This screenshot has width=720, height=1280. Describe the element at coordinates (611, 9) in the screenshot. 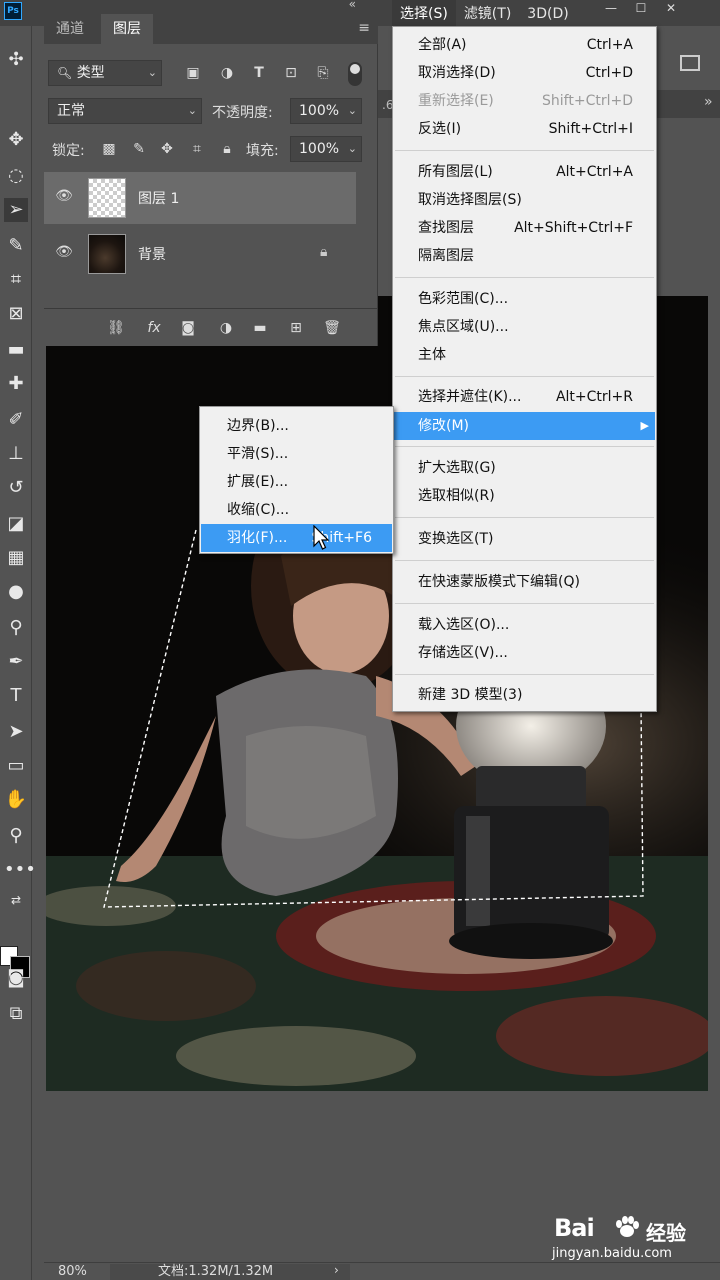

I see `minimize-button: —` at that location.